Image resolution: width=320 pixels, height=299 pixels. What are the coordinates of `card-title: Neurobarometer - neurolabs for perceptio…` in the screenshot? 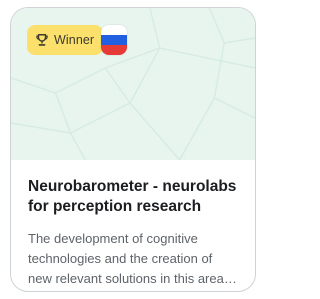 It's located at (133, 197).